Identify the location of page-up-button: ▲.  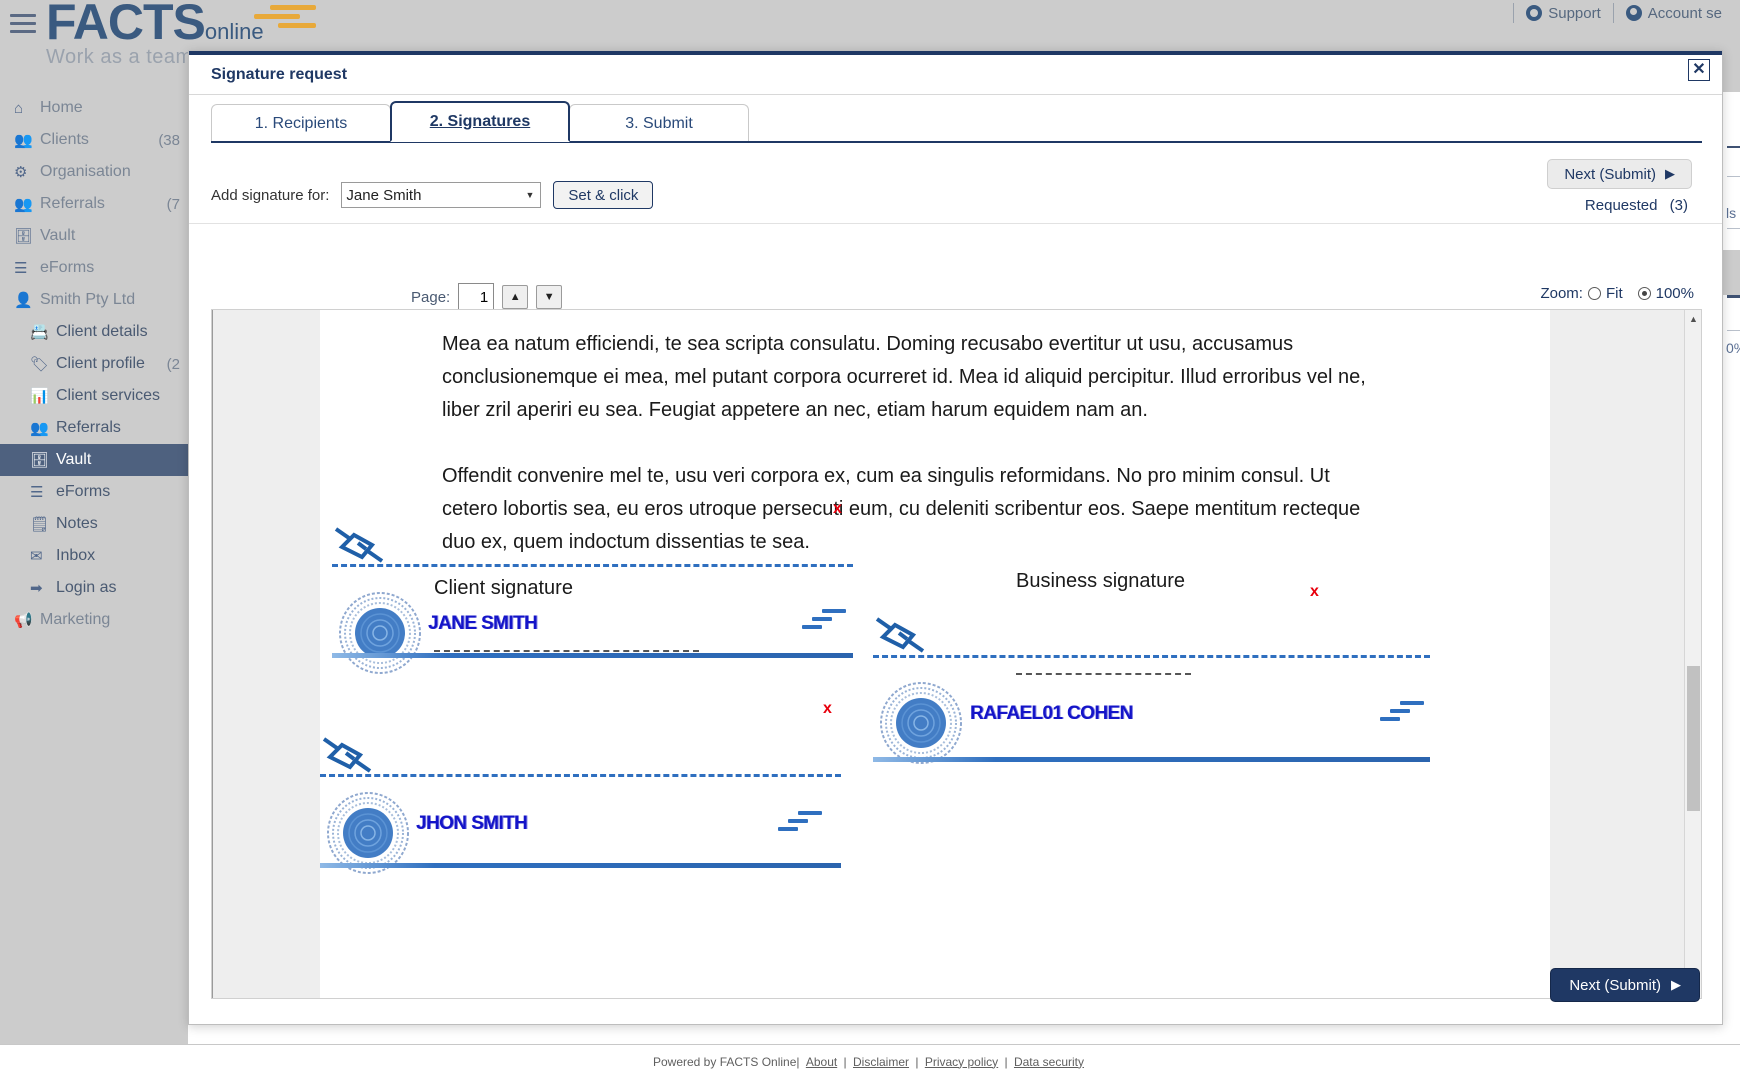
(515, 297).